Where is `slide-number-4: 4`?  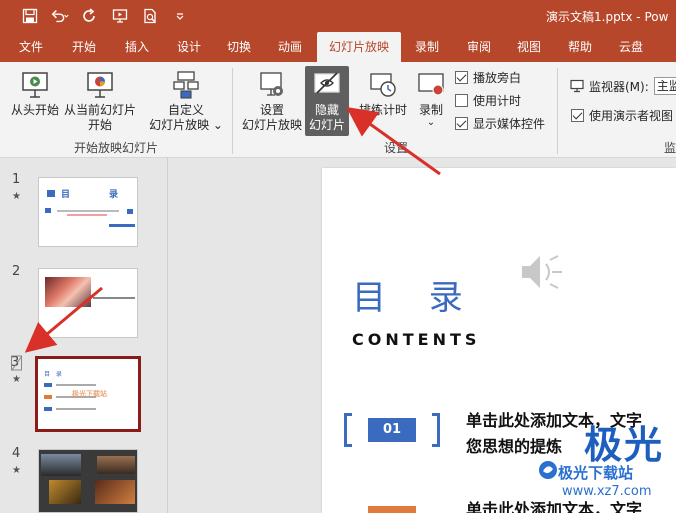
slide-number-4: 4 is located at coordinates (16, 453).